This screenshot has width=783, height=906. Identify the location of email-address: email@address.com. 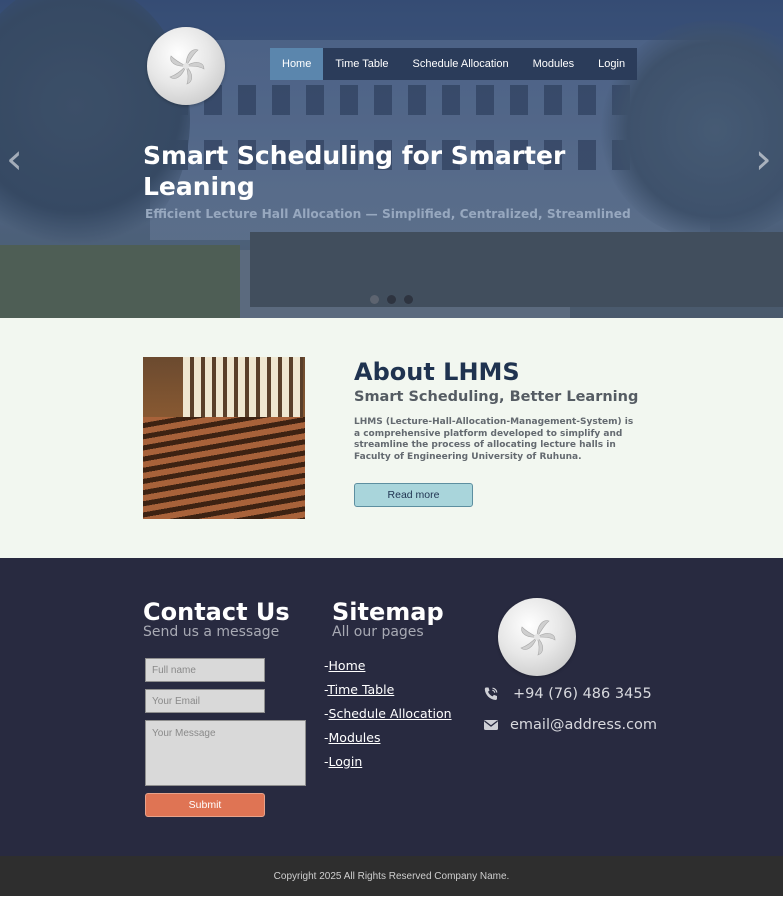
(584, 725).